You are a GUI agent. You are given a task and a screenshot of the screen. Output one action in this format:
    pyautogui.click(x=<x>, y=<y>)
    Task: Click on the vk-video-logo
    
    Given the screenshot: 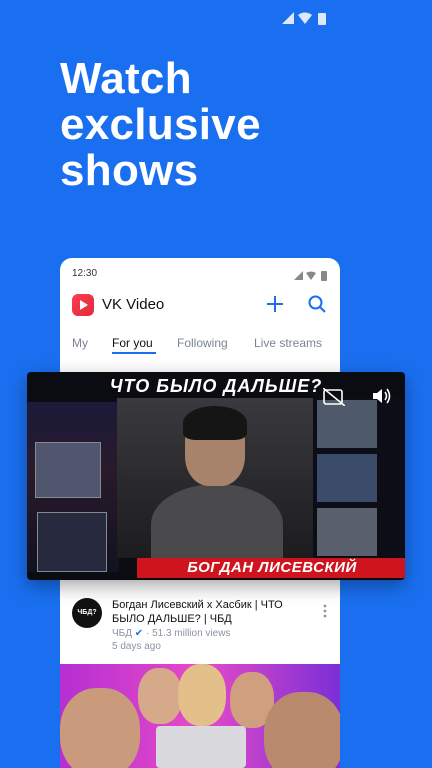 What is the action you would take?
    pyautogui.click(x=83, y=305)
    